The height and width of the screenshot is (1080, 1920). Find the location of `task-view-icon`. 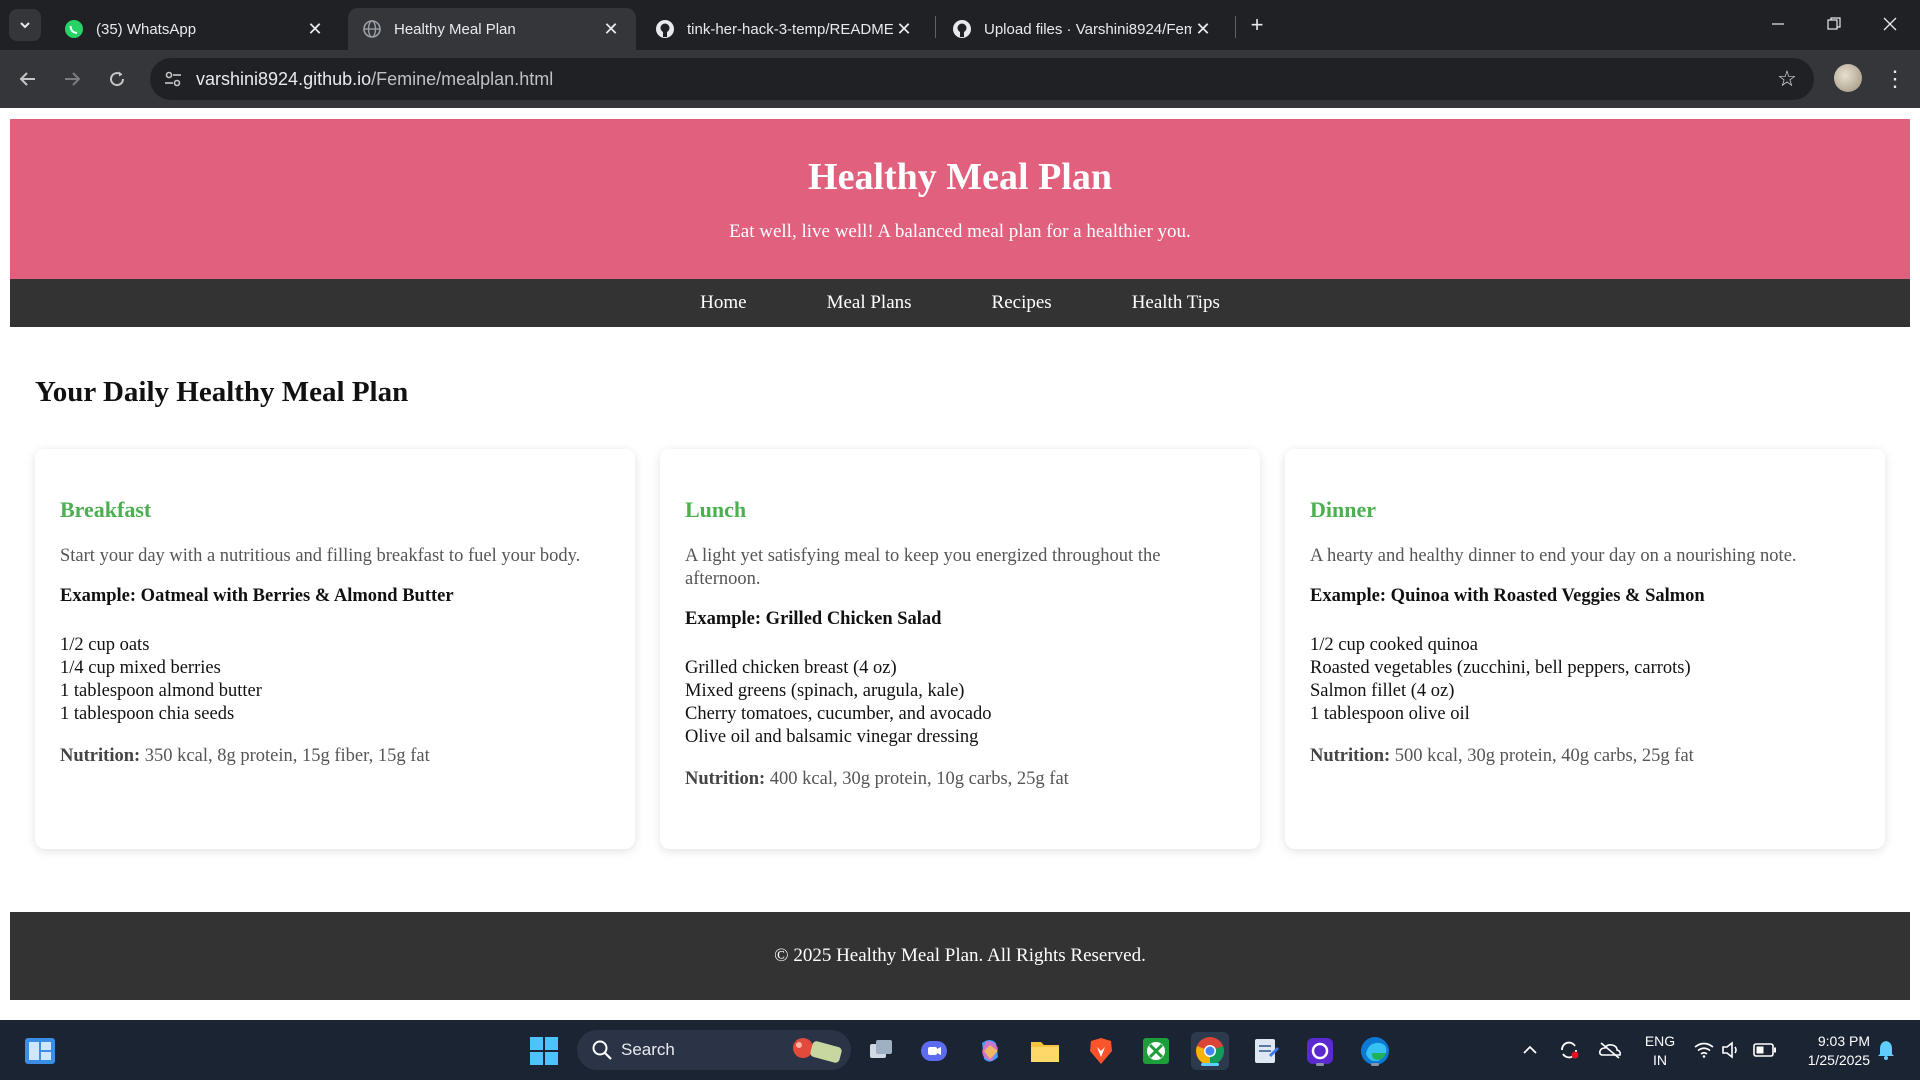

task-view-icon is located at coordinates (881, 1051).